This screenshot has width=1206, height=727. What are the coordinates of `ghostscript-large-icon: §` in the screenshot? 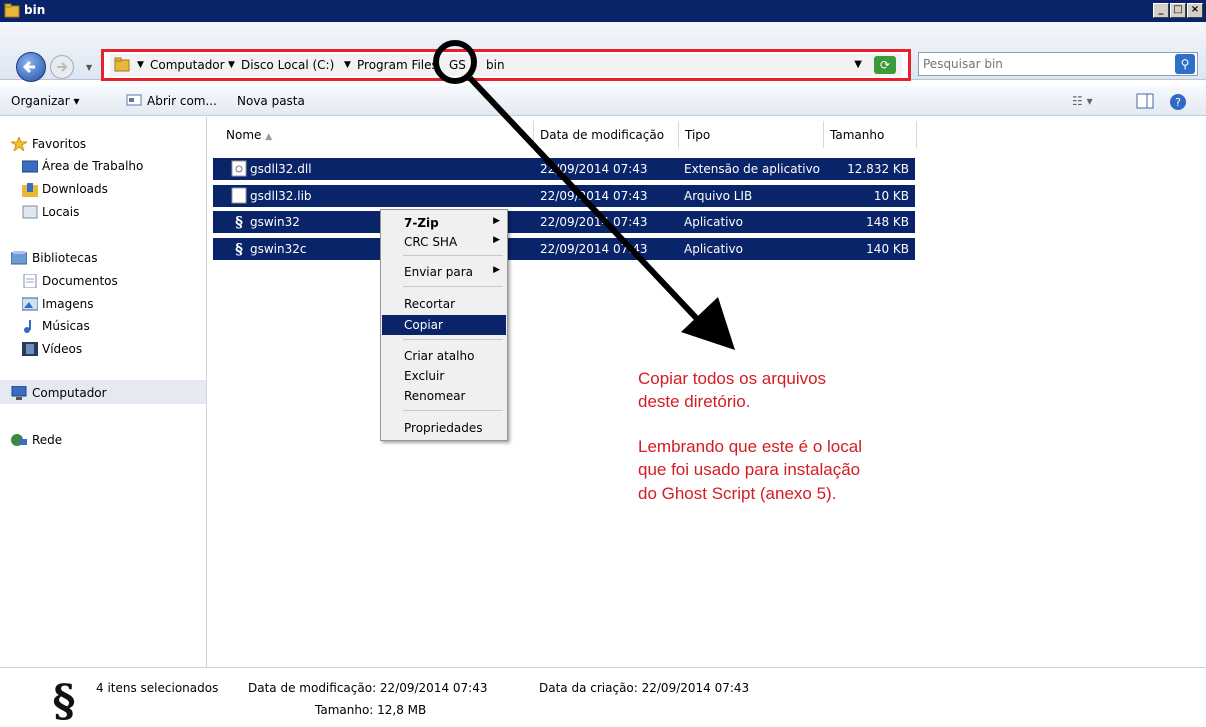 It's located at (63, 699).